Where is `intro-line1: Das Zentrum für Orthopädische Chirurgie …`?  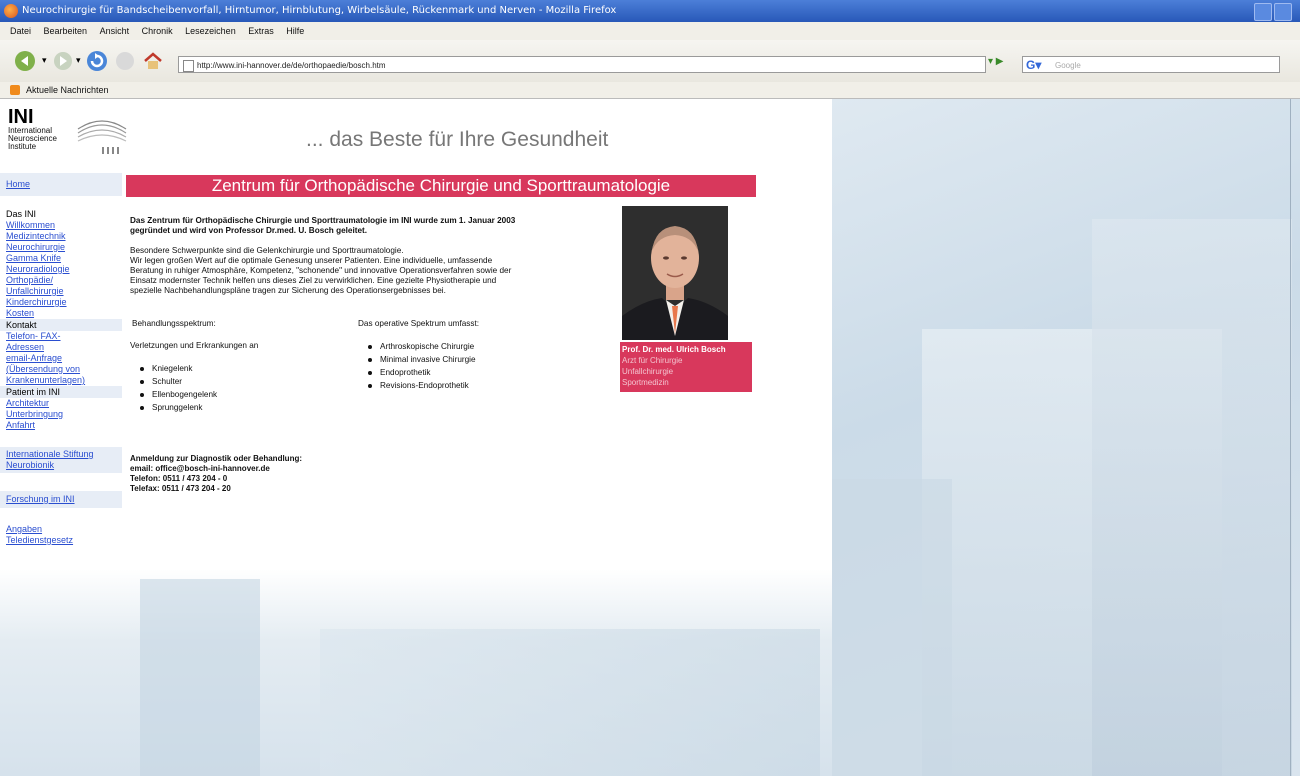
intro-line1: Das Zentrum für Orthopädische Chirurgie … is located at coordinates (323, 220).